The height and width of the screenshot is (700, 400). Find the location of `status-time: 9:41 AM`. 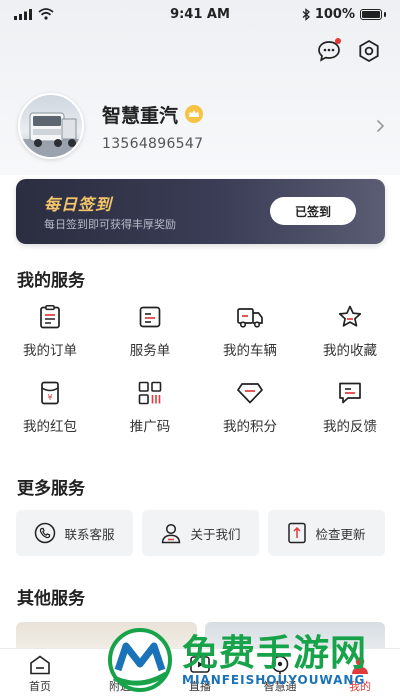

status-time: 9:41 AM is located at coordinates (200, 14).